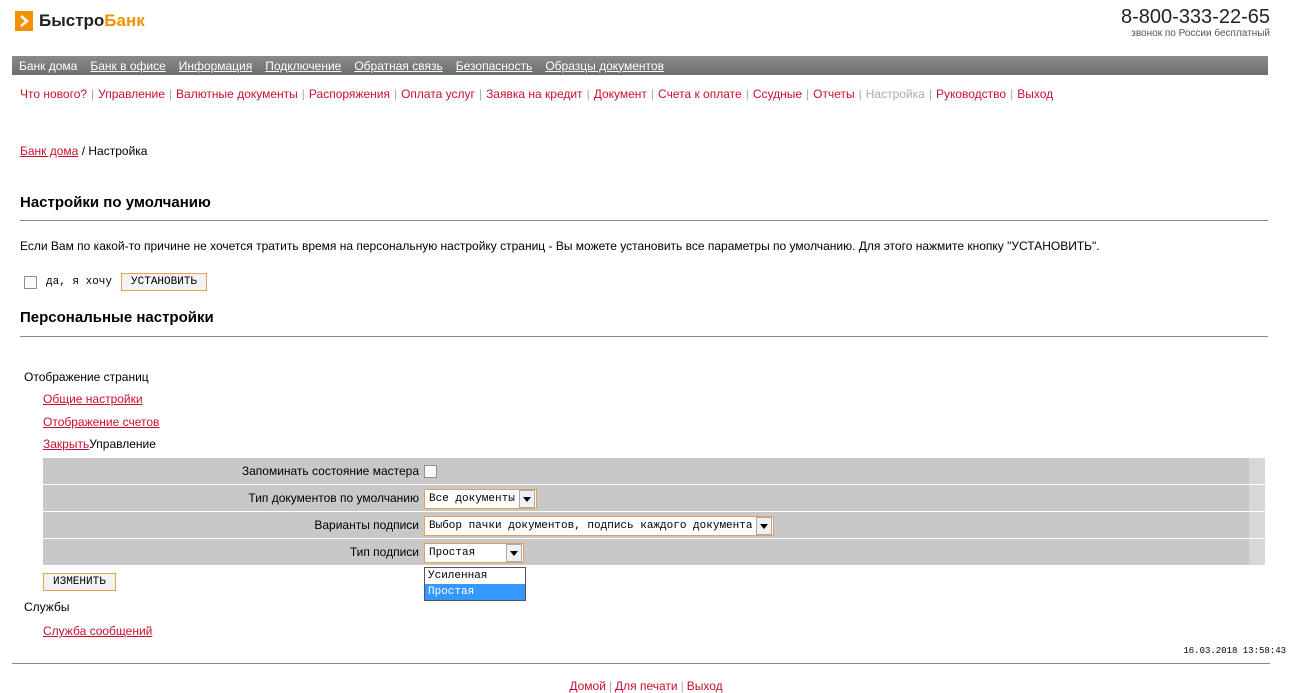  Describe the element at coordinates (494, 66) in the screenshot. I see `top-nav-security: Безопасность` at that location.